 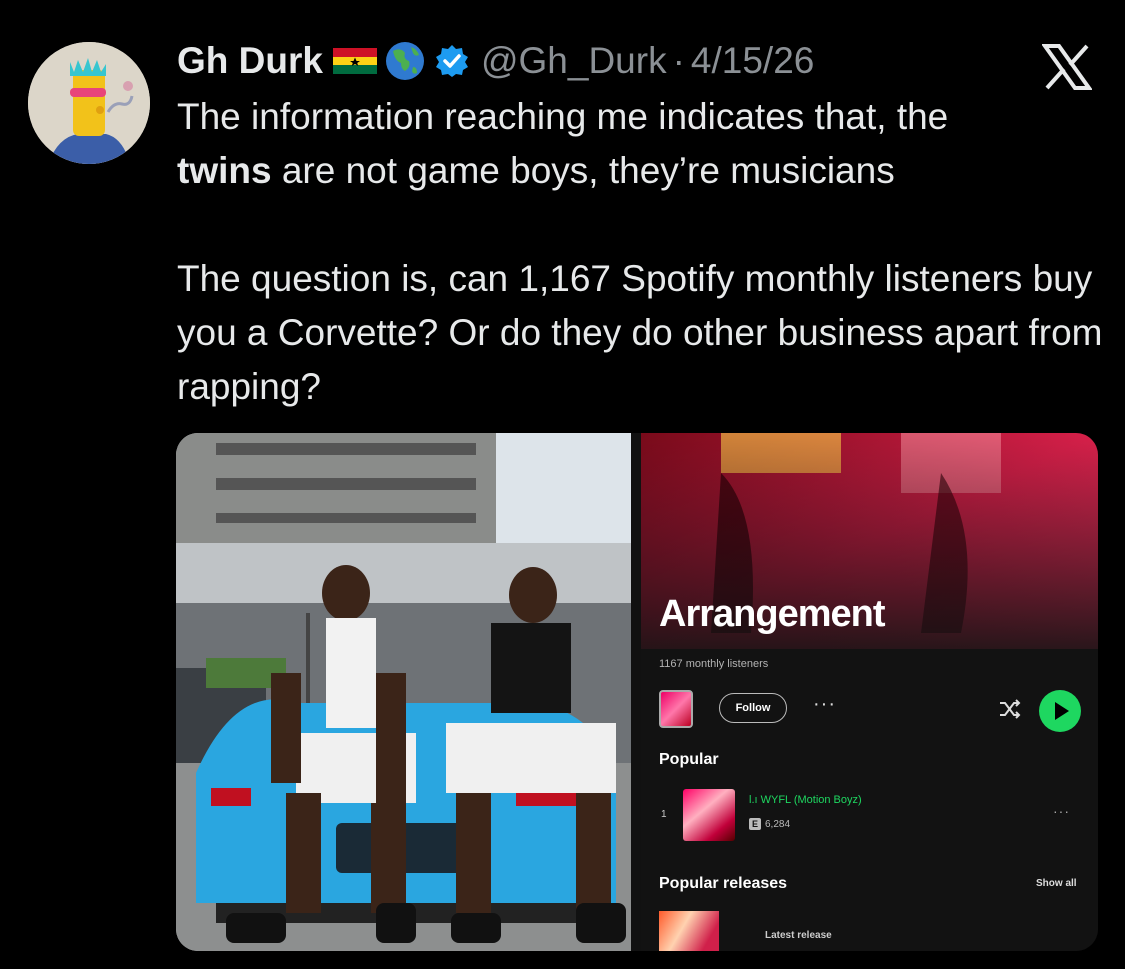 What do you see at coordinates (1010, 709) in the screenshot?
I see `shuffle-icon` at bounding box center [1010, 709].